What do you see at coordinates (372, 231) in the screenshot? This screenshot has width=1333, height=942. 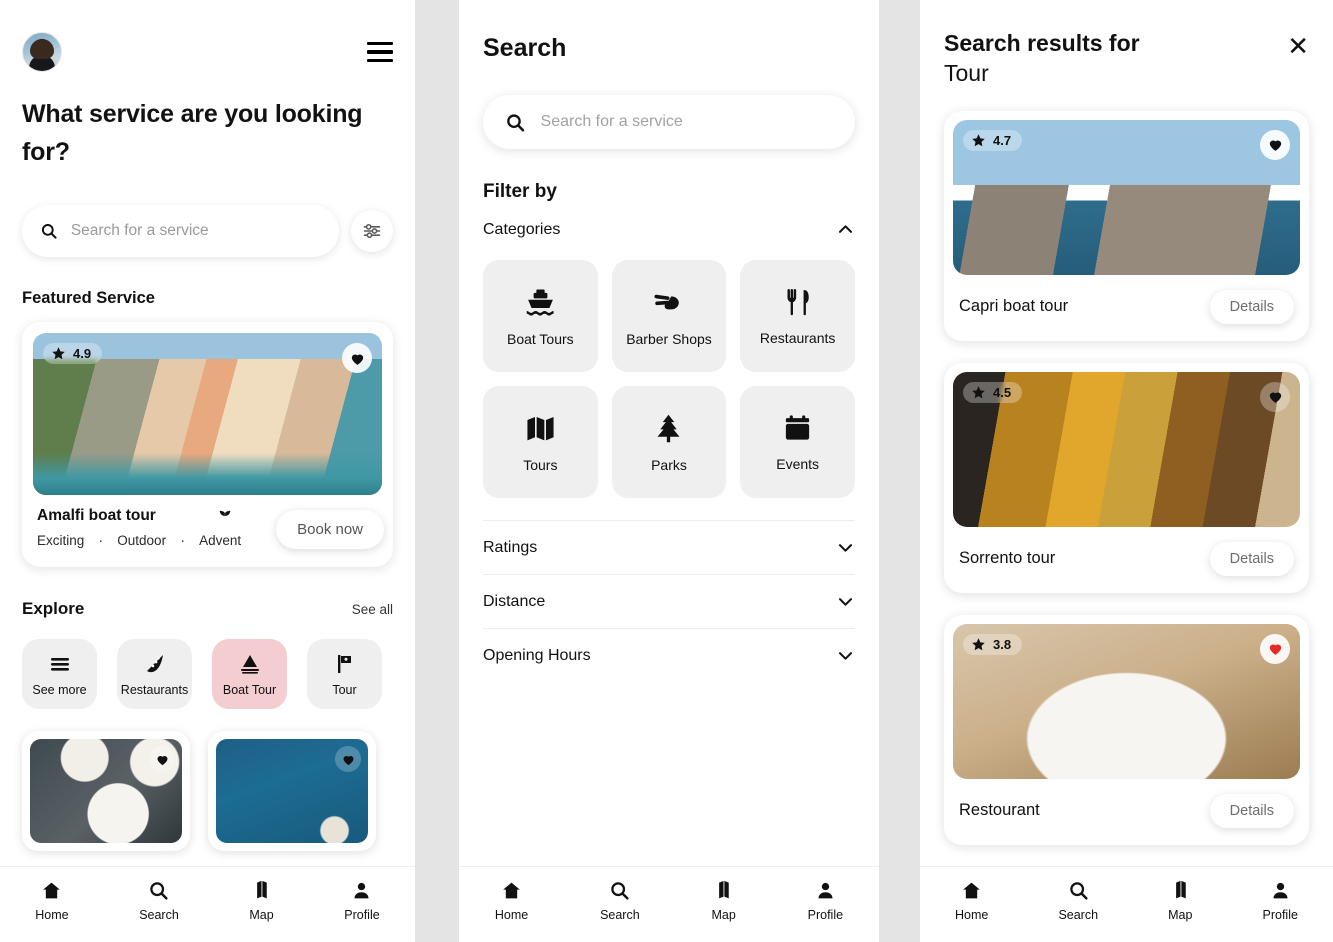 I see `filter-button` at bounding box center [372, 231].